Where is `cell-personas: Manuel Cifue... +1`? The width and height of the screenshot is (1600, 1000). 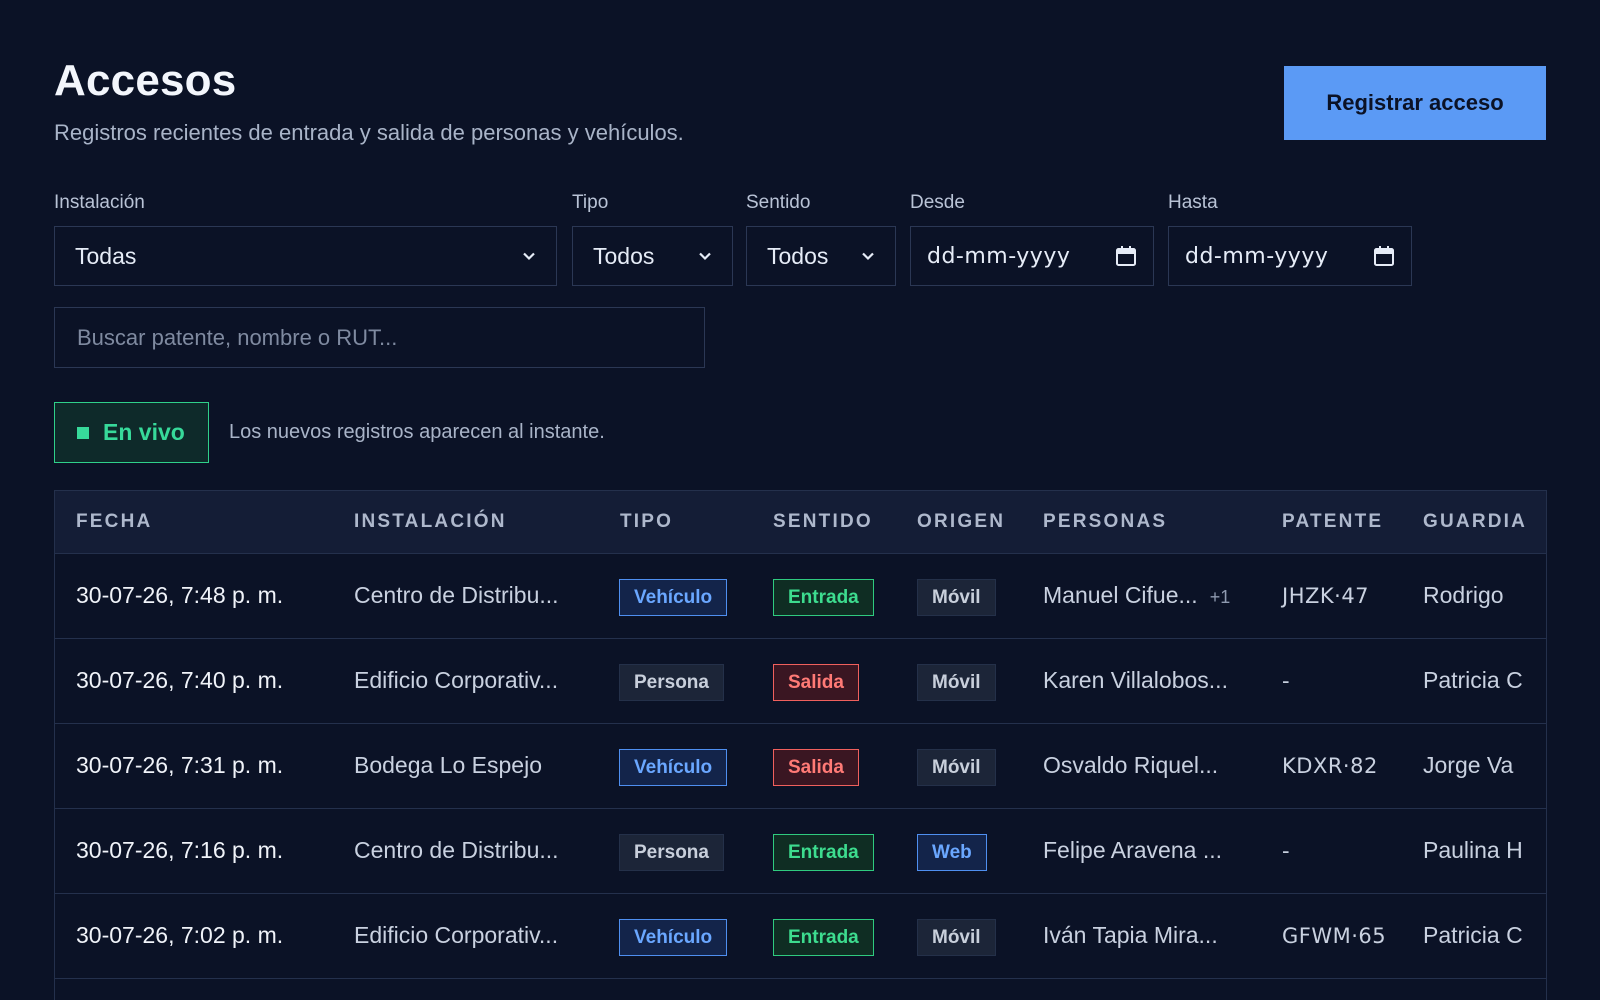
cell-personas: Manuel Cifue... +1 is located at coordinates (1136, 595).